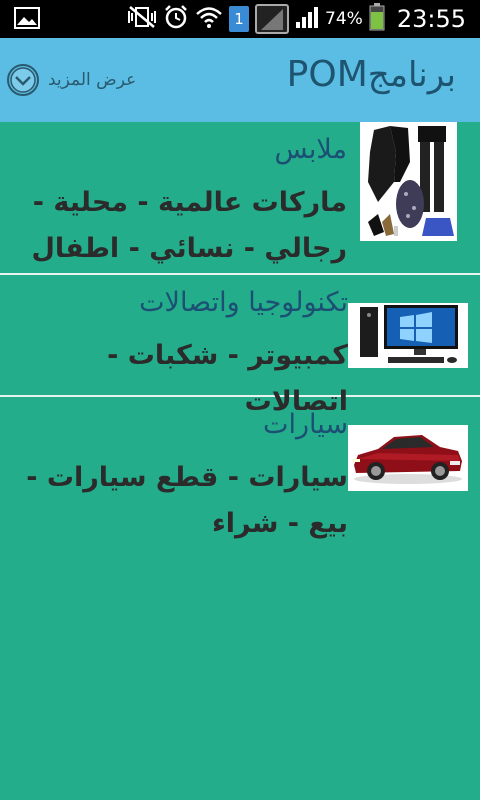 The width and height of the screenshot is (480, 800). Describe the element at coordinates (377, 19) in the screenshot. I see `battery-icon` at that location.